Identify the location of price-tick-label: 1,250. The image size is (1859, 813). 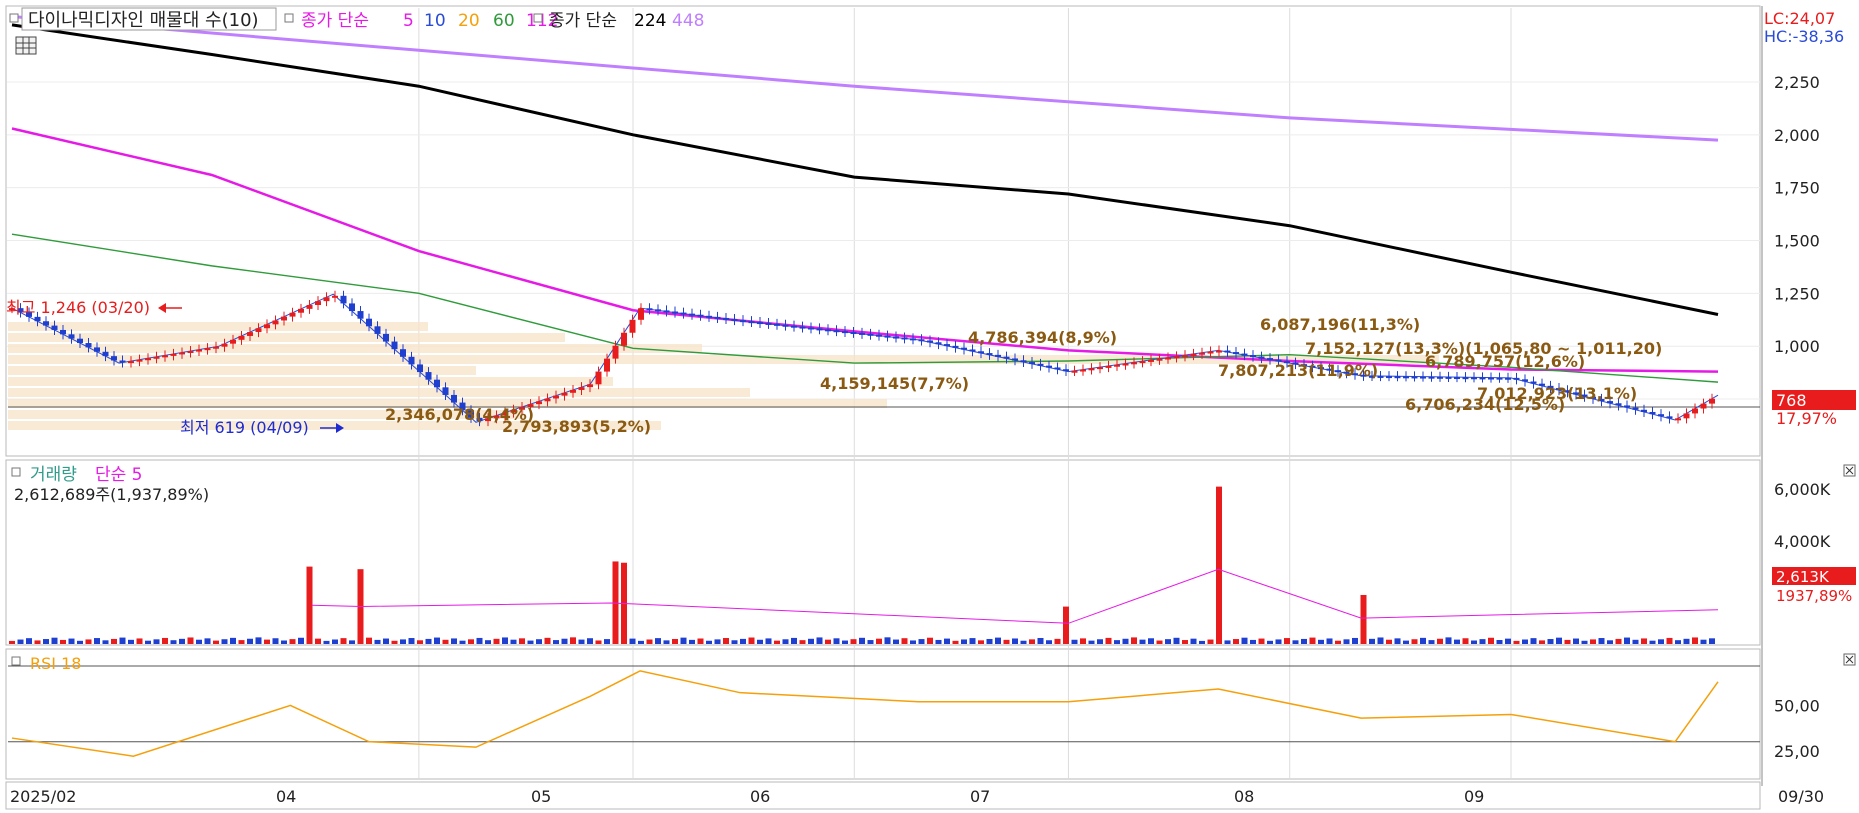
(1797, 293).